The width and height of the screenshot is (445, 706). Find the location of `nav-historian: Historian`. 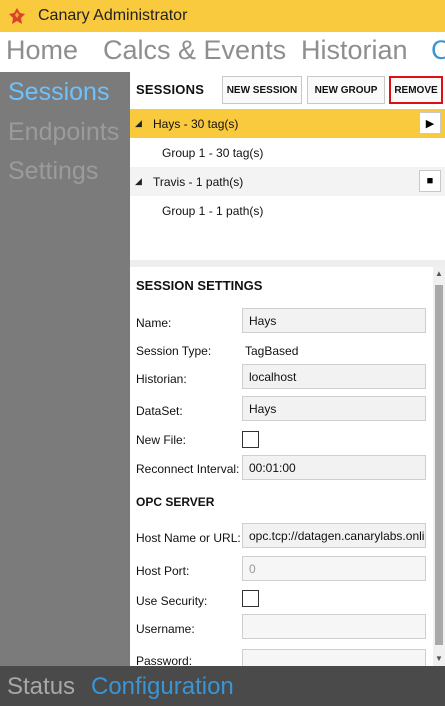

nav-historian: Historian is located at coordinates (354, 50).